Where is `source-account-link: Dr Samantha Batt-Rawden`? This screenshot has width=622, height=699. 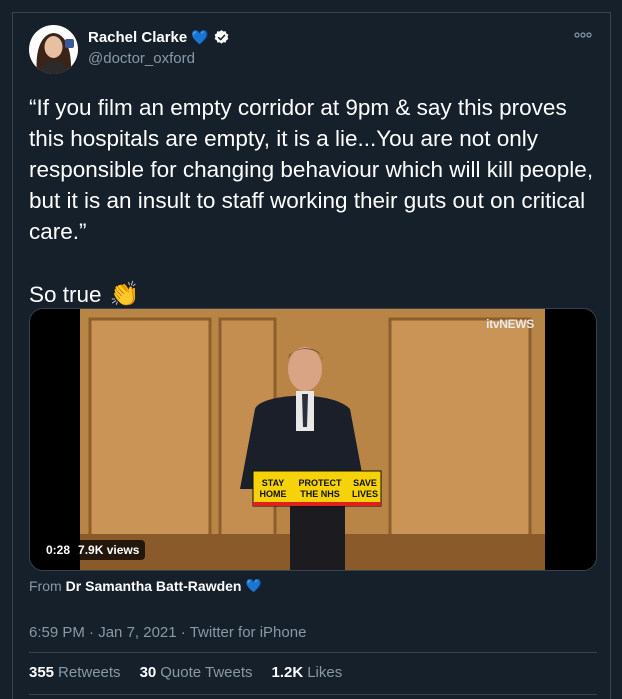
source-account-link: Dr Samantha Batt-Rawden is located at coordinates (154, 586).